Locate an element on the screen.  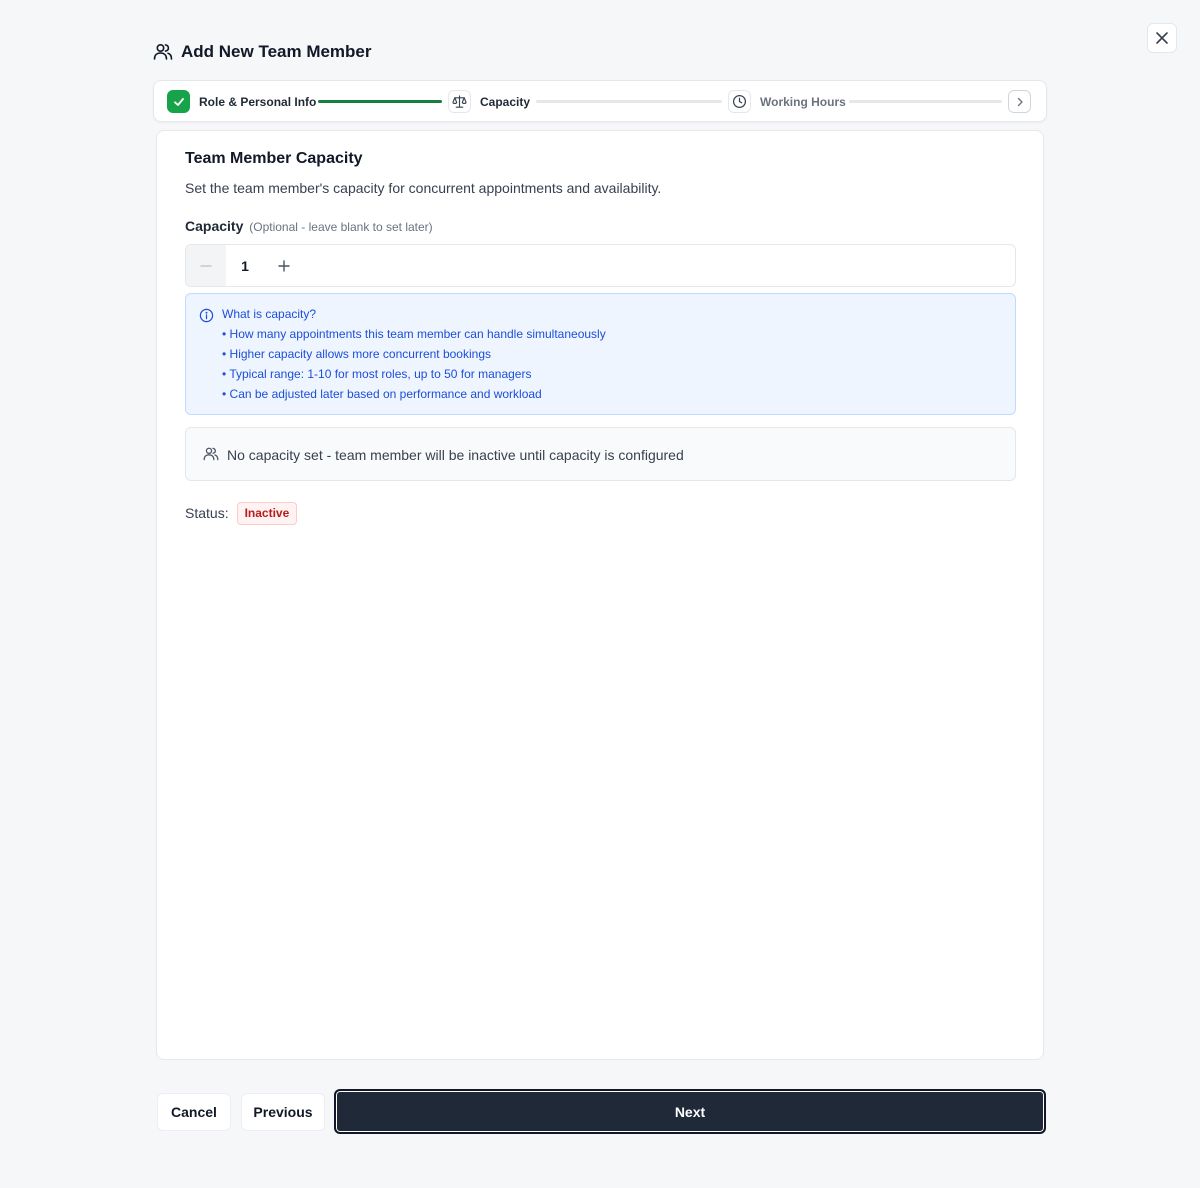
minus-icon is located at coordinates (206, 265).